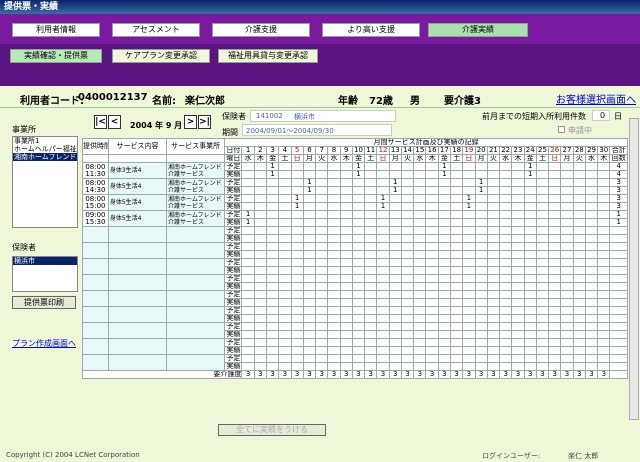 The image size is (640, 462). I want to click on subnav-welfare: 福祉用具貸与変更承認, so click(268, 56).